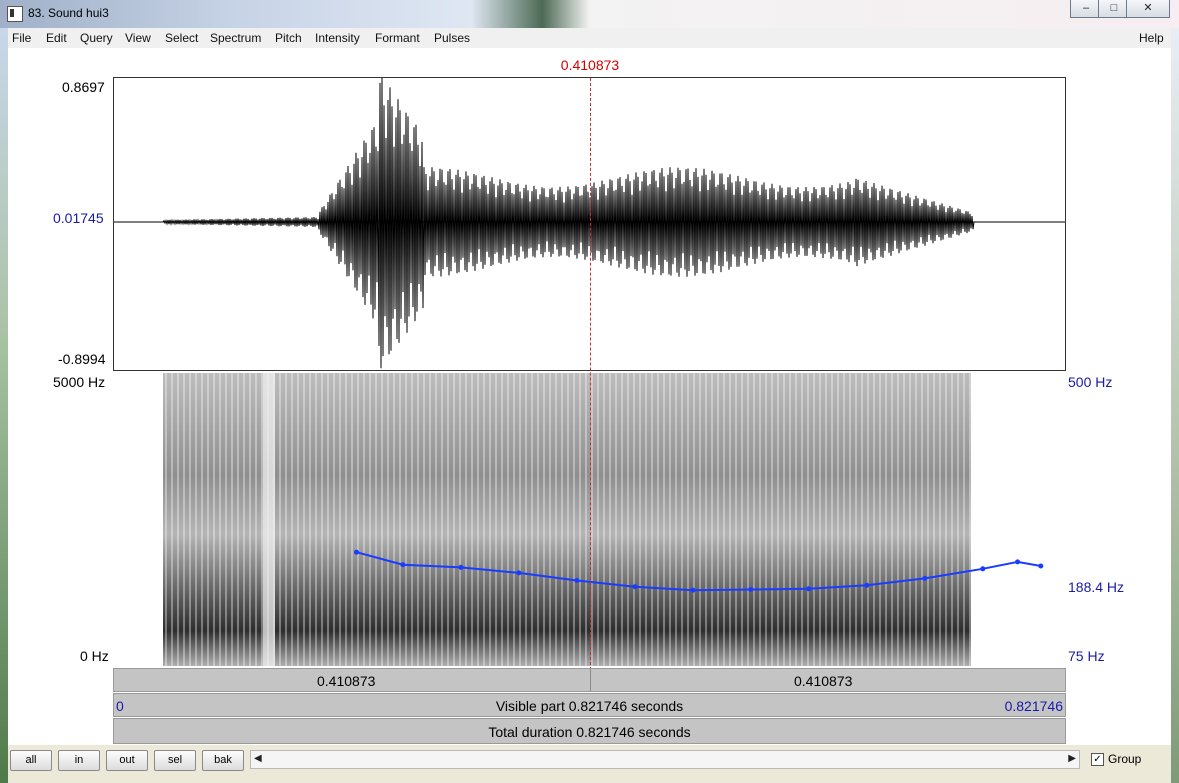 The width and height of the screenshot is (1179, 783). Describe the element at coordinates (1086, 656) in the screenshot. I see `pitch-bottom-label: 75 Hz` at that location.